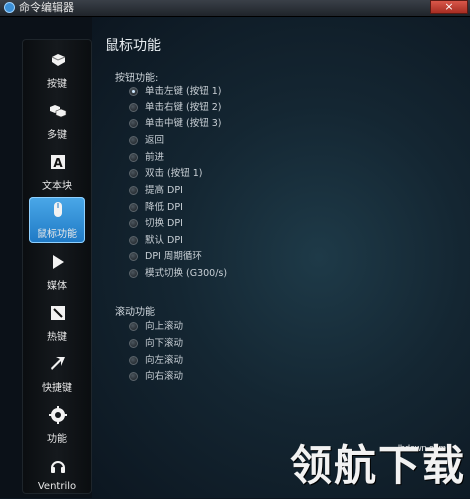  I want to click on mouse-icon, so click(58, 209).